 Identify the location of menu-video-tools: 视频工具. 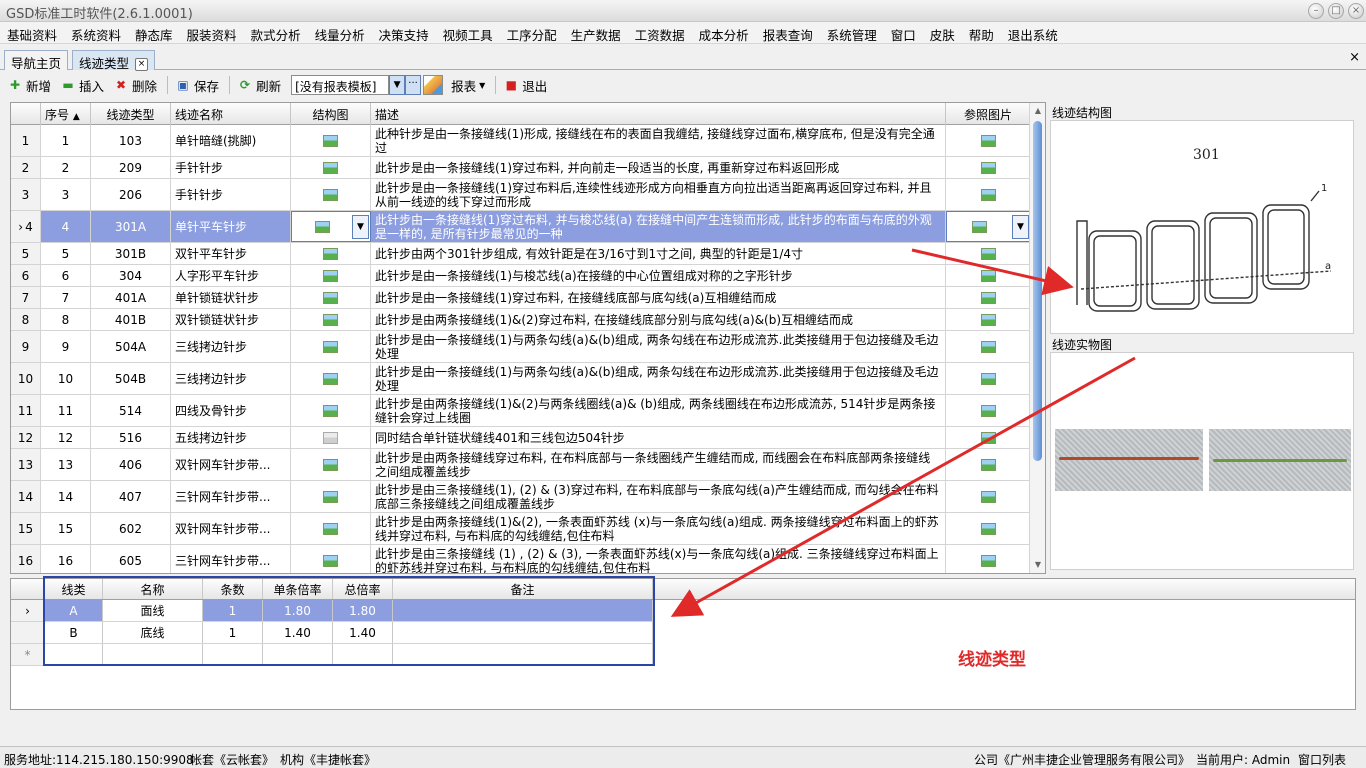
(468, 32).